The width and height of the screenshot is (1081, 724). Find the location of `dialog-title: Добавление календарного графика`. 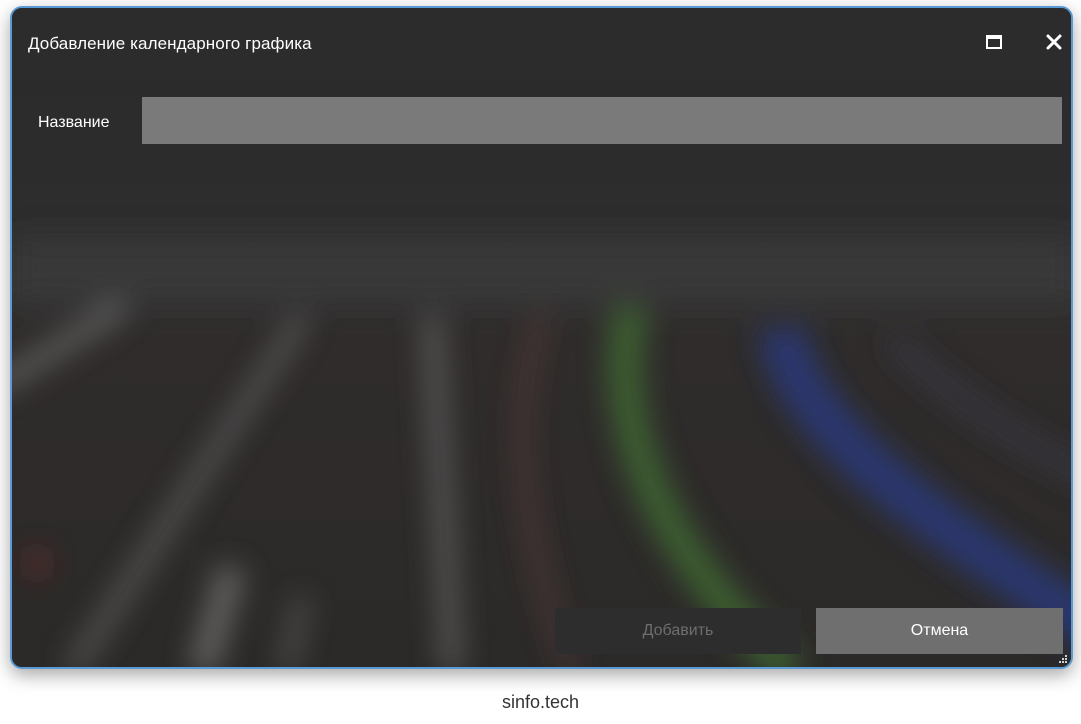

dialog-title: Добавление календарного графика is located at coordinates (170, 43).